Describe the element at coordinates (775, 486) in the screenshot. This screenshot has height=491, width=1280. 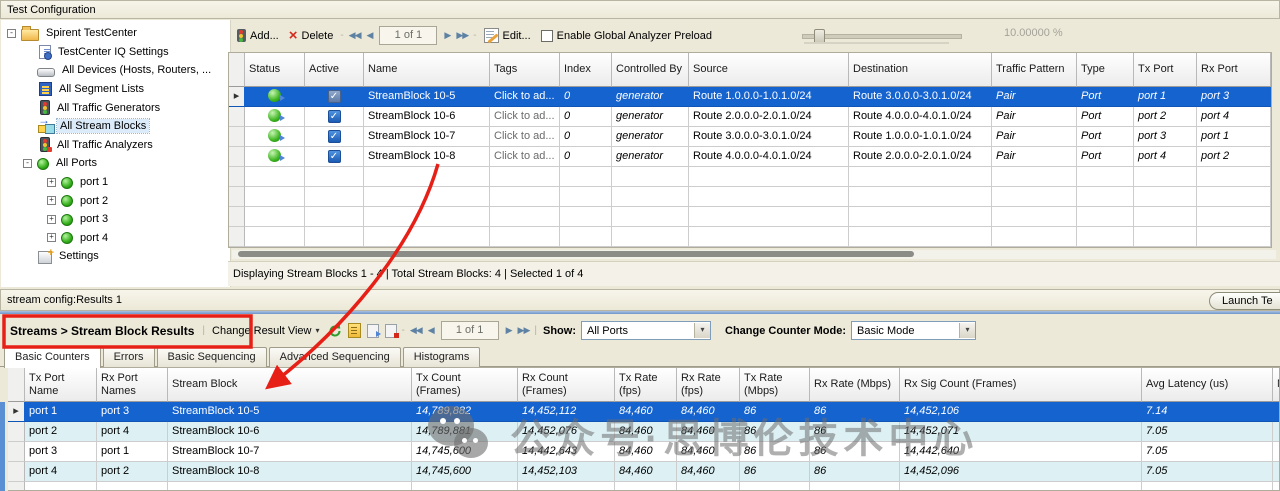
I see `cell-txratembps` at that location.